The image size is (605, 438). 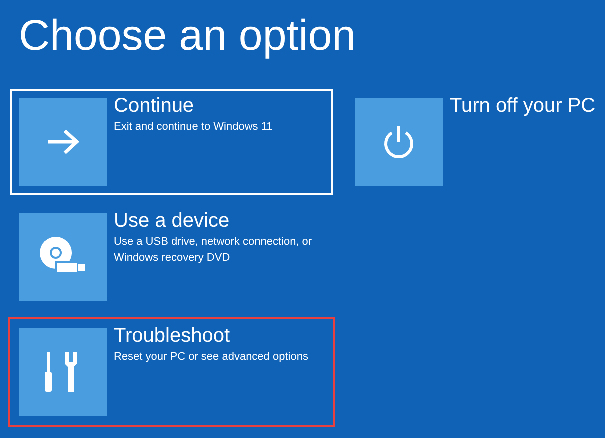 What do you see at coordinates (171, 142) in the screenshot?
I see `option-tile: Continue Exit and continue to Windows 11` at bounding box center [171, 142].